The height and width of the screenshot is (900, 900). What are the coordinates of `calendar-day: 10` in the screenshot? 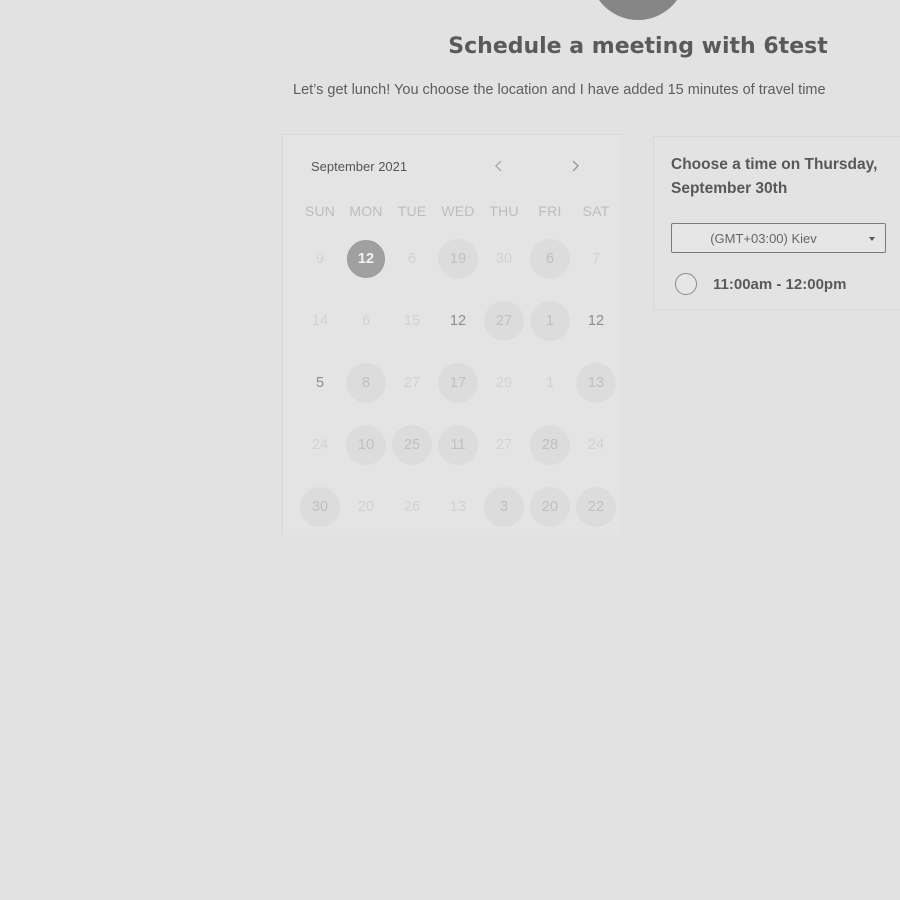 It's located at (366, 445).